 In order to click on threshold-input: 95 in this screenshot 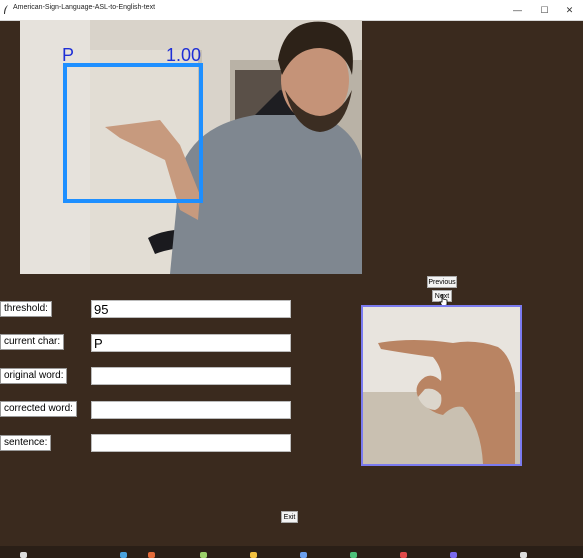, I will do `click(191, 309)`.